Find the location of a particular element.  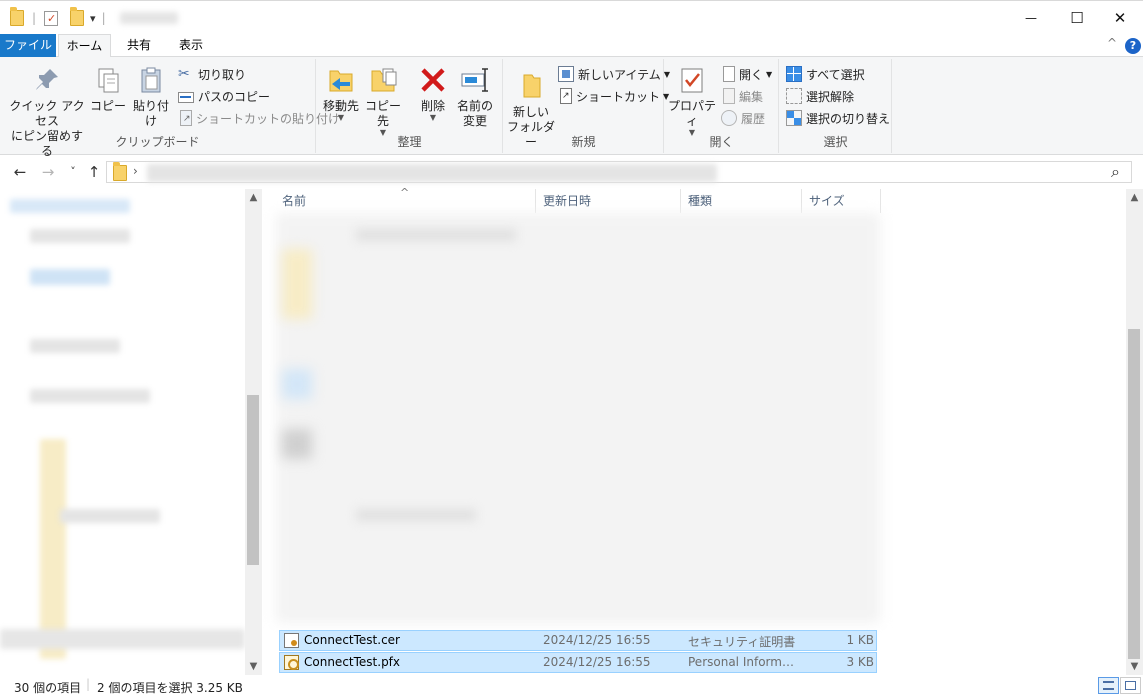

file-list-scrollbar: ▲ ▼ is located at coordinates (1134, 432).